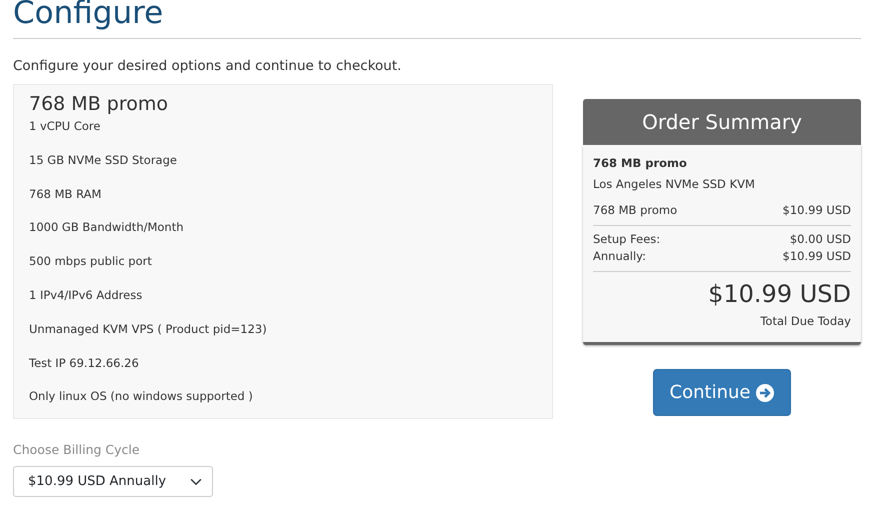 The width and height of the screenshot is (875, 519). What do you see at coordinates (640, 163) in the screenshot?
I see `summary-product-name: 768 MB promo` at bounding box center [640, 163].